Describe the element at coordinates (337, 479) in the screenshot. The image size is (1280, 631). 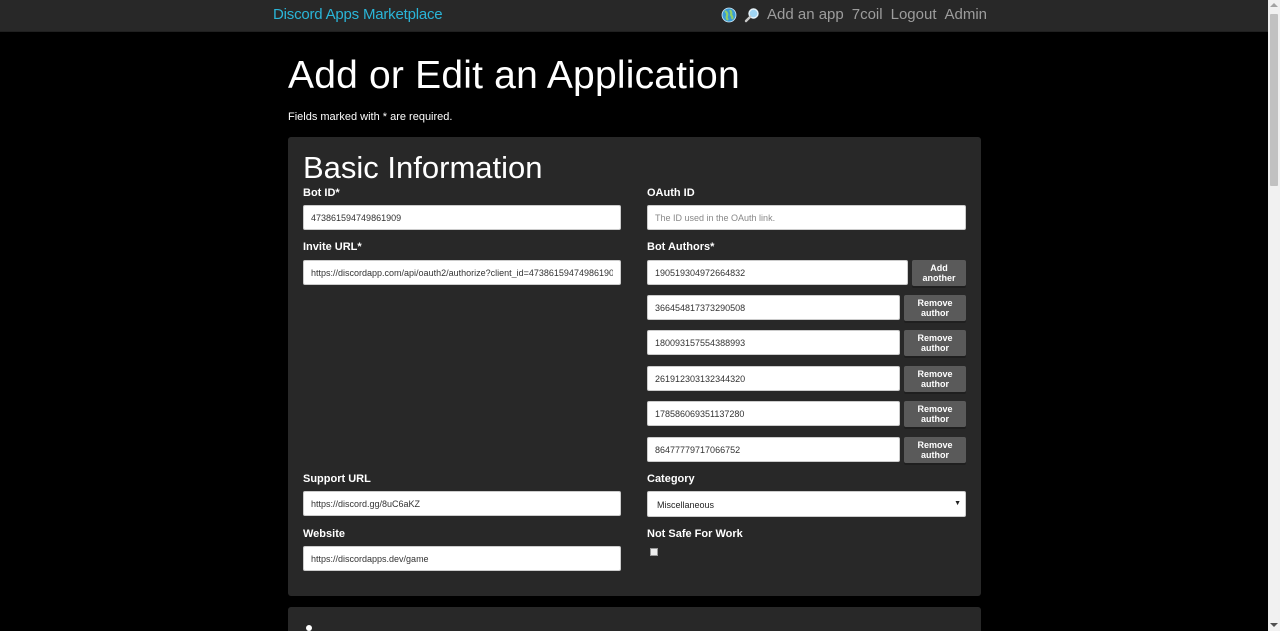
I see `support-url-label: Support URL` at that location.